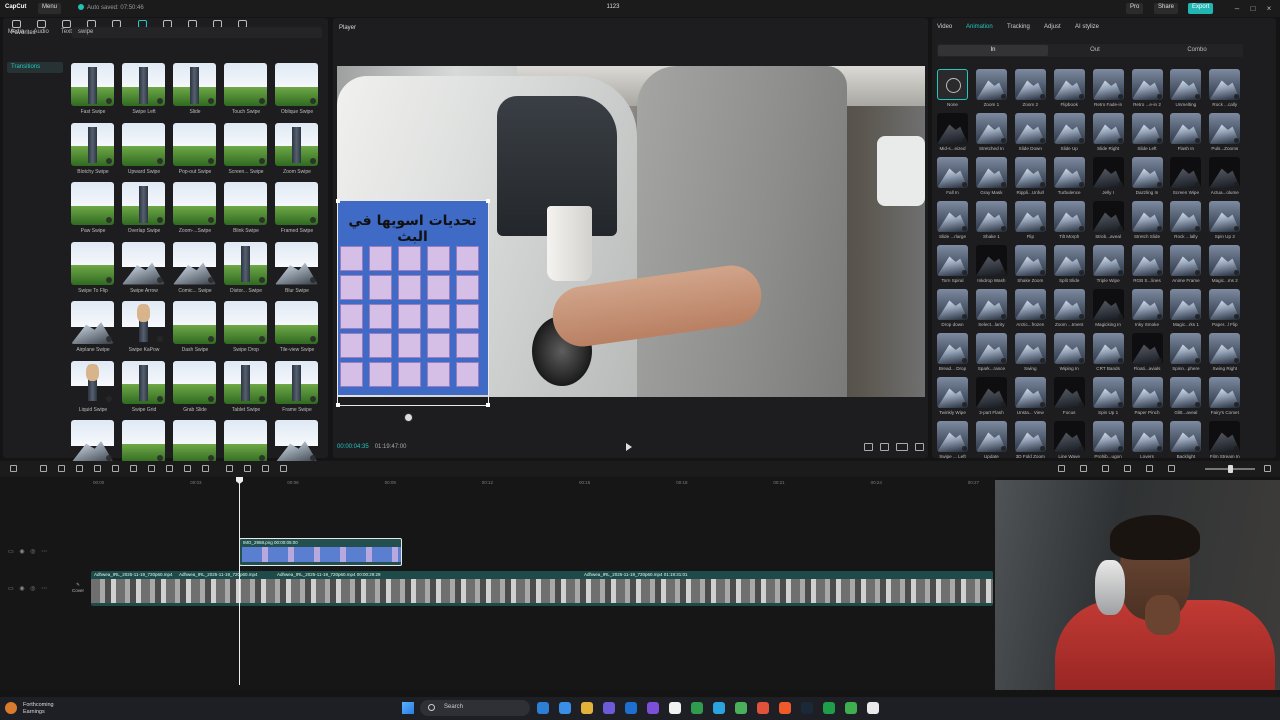 The image size is (1280, 720). What do you see at coordinates (28, 588) in the screenshot?
I see `main-track-controls: ▭ ◉ ◎ ⋯` at bounding box center [28, 588].